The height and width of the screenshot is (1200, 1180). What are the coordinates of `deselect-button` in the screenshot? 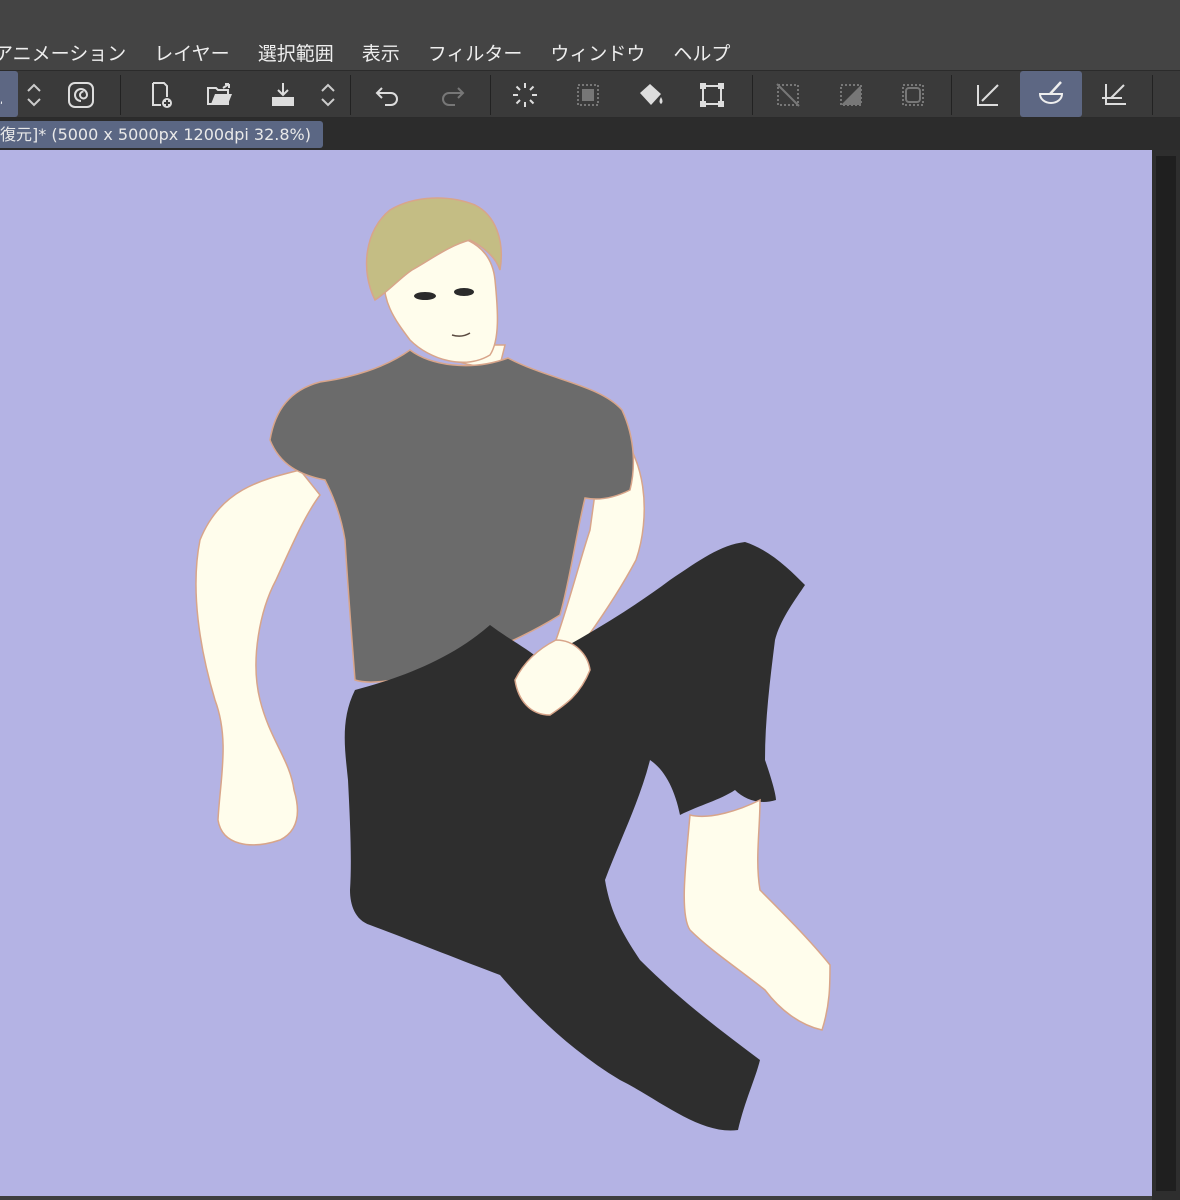 It's located at (788, 95).